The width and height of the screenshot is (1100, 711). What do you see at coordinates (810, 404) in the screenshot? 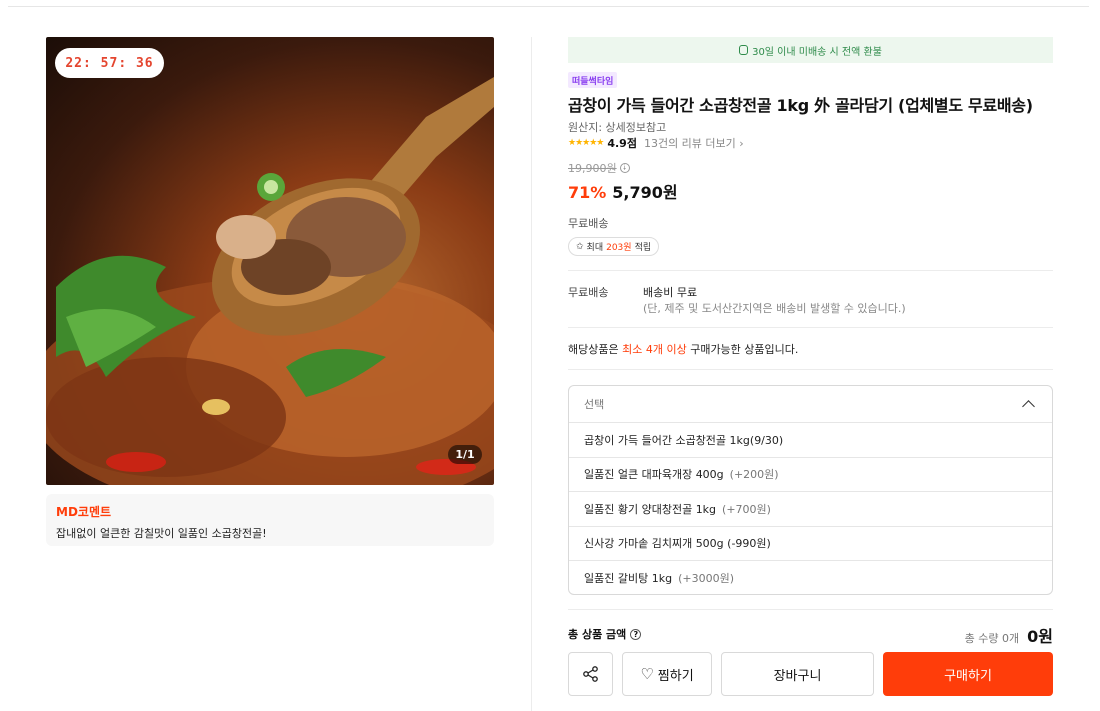
I see `option-select-header: 선택` at bounding box center [810, 404].